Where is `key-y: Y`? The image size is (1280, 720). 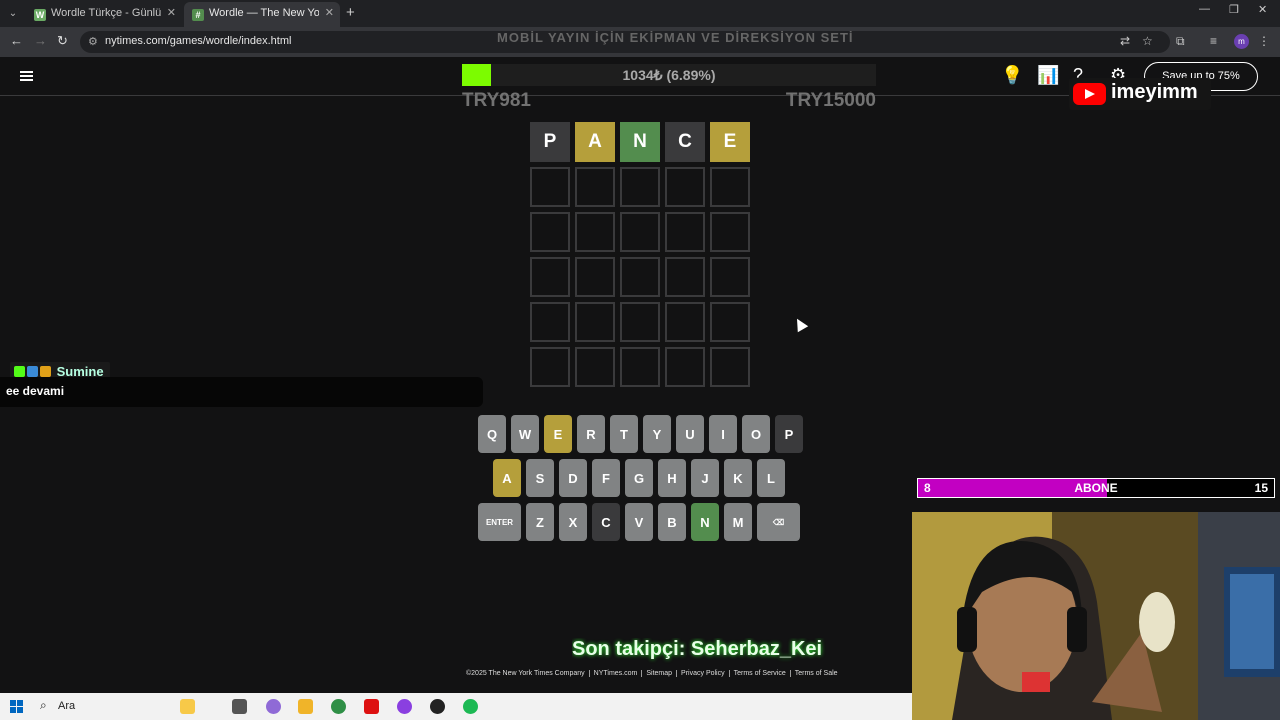
key-y: Y is located at coordinates (657, 434).